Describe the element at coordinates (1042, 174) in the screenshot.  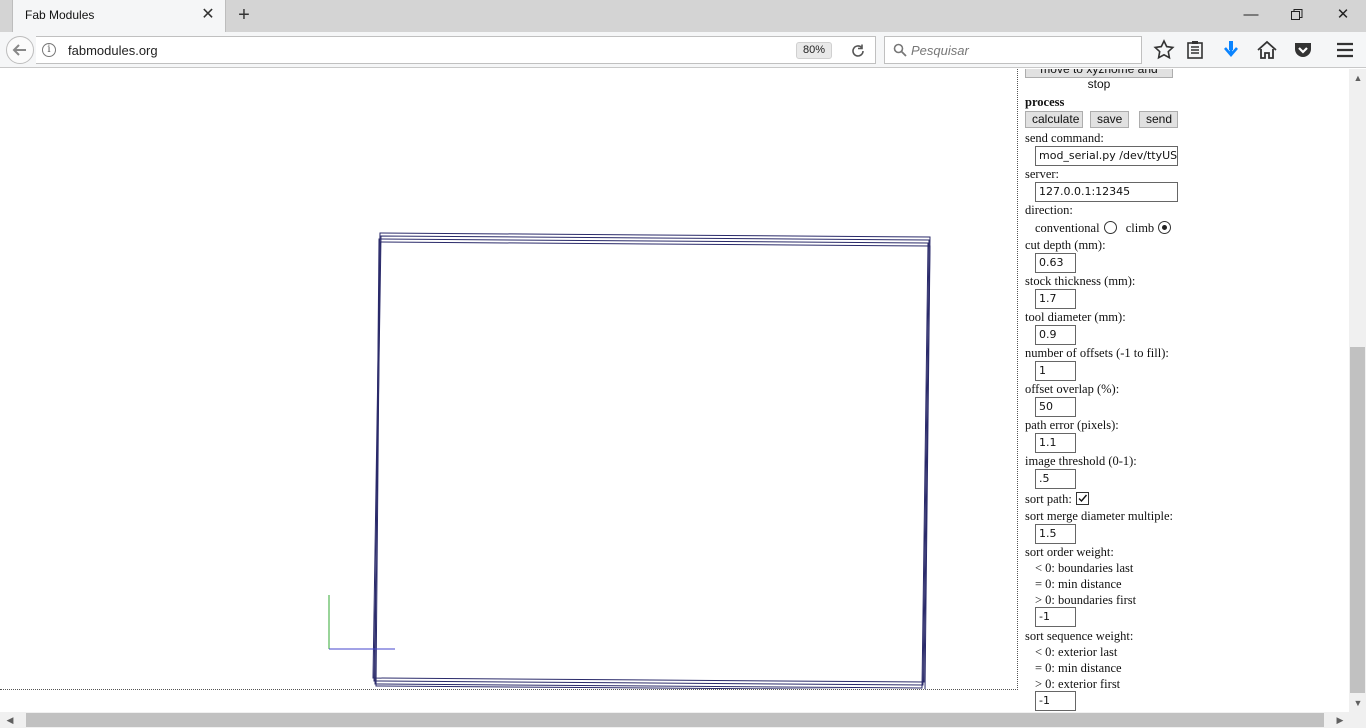
I see `server-label: server:` at that location.